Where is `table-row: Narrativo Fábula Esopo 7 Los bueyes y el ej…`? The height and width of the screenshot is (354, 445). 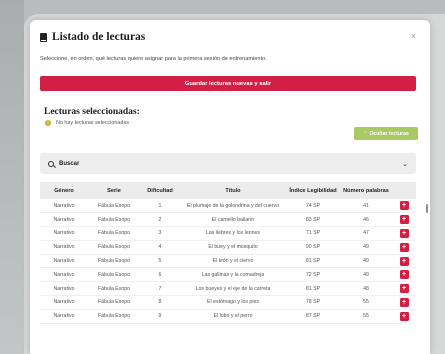
table-row: Narrativo Fábula Esopo 7 Los bueyes y el ej… is located at coordinates (228, 289).